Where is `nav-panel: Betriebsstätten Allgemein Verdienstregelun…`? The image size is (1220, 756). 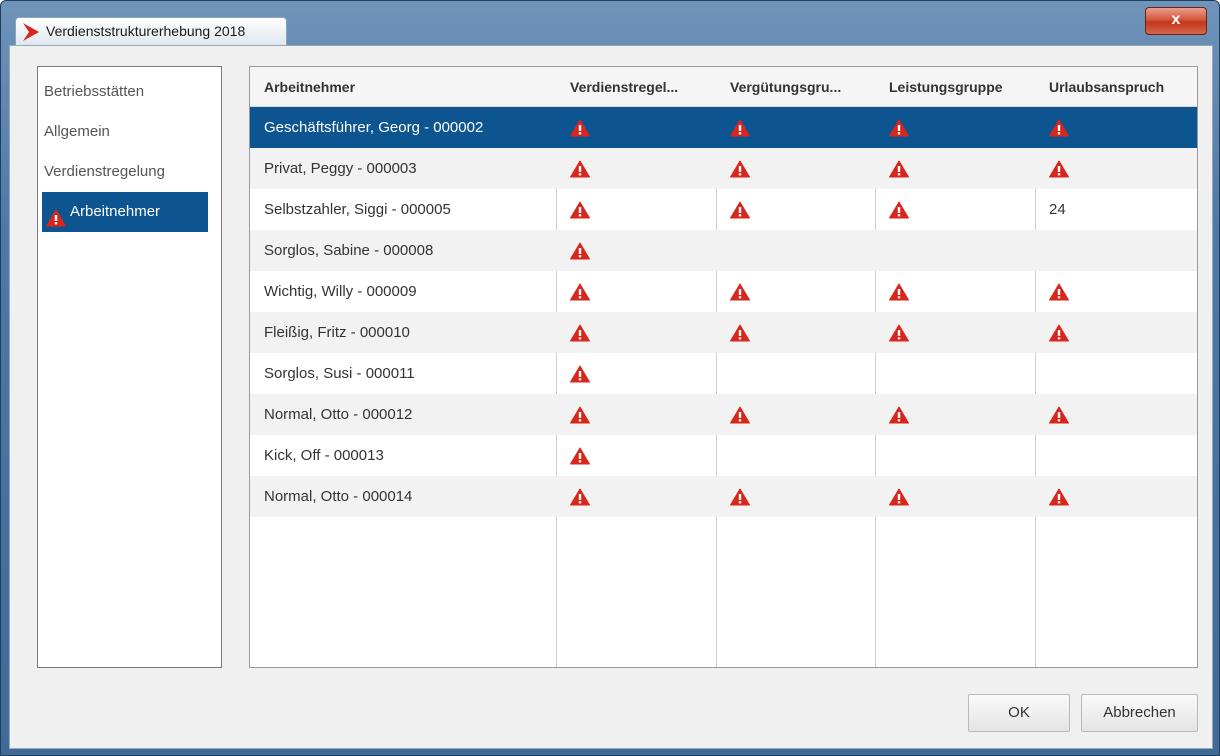
nav-panel: Betriebsstätten Allgemein Verdienstregelun… is located at coordinates (129, 367).